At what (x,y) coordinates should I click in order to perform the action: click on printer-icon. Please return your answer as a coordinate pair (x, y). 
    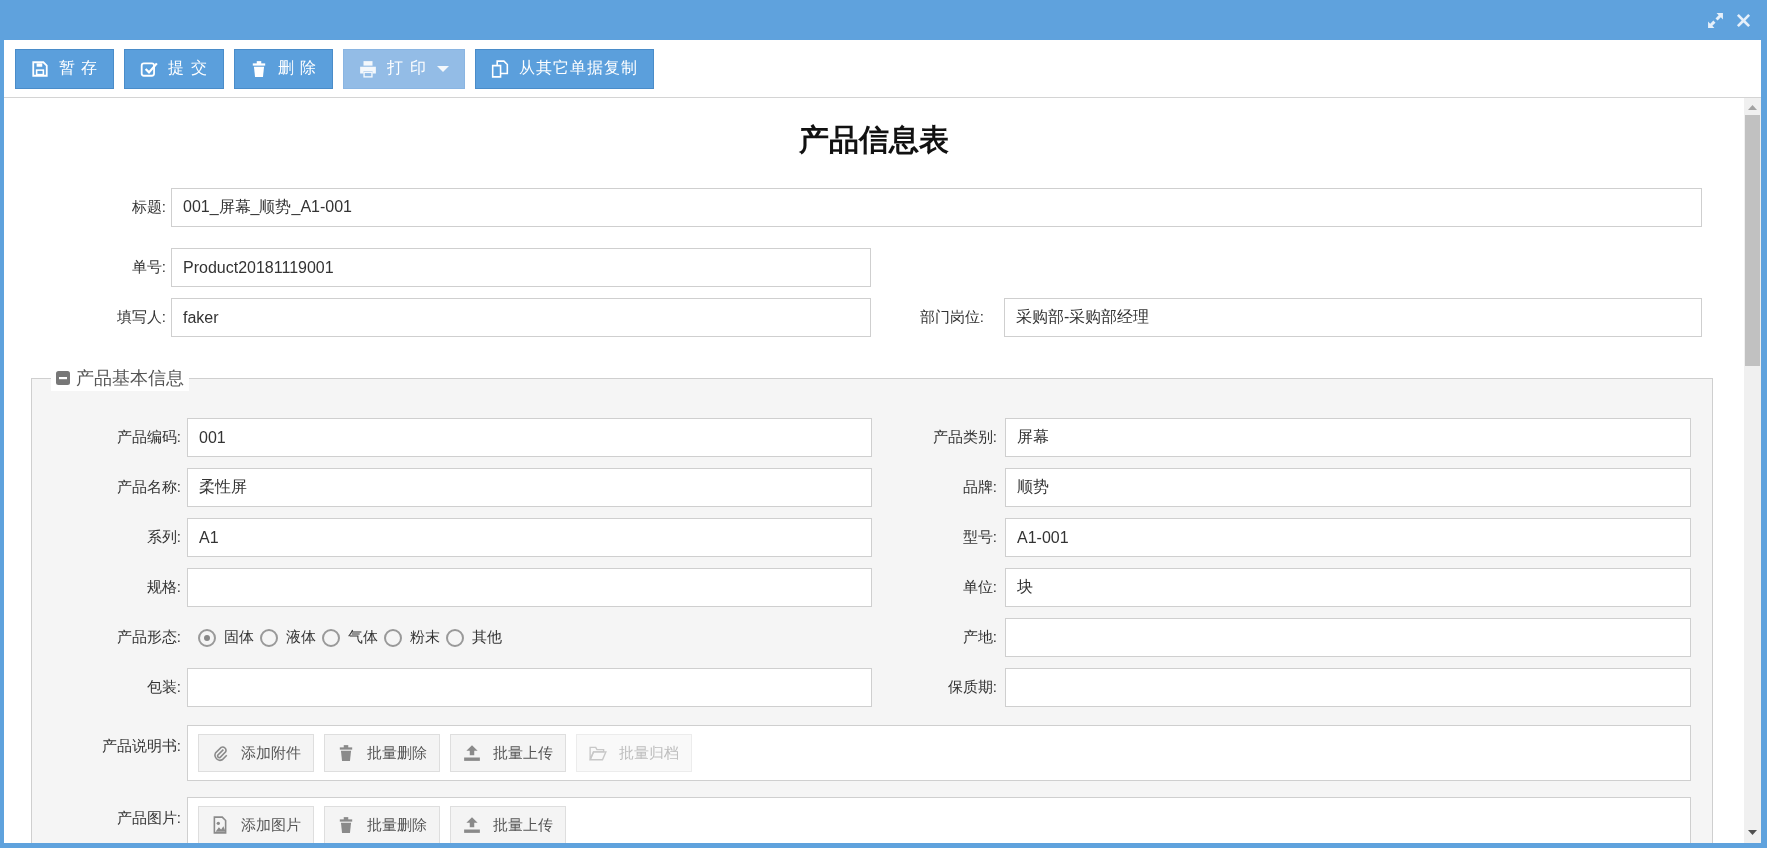
    Looking at the image, I should click on (368, 68).